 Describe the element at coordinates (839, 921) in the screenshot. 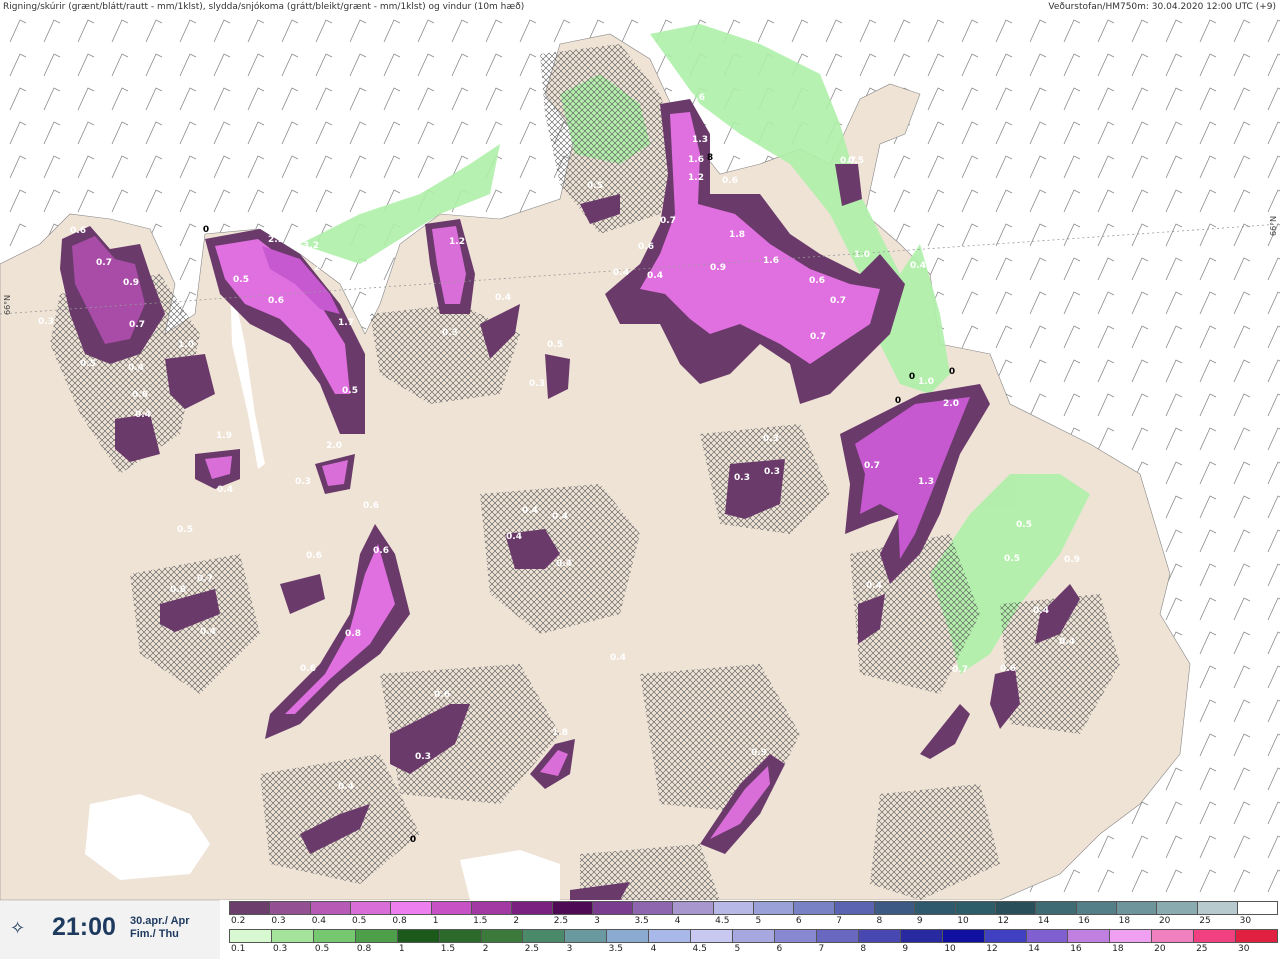

I see `snow-legend-label: 7` at that location.